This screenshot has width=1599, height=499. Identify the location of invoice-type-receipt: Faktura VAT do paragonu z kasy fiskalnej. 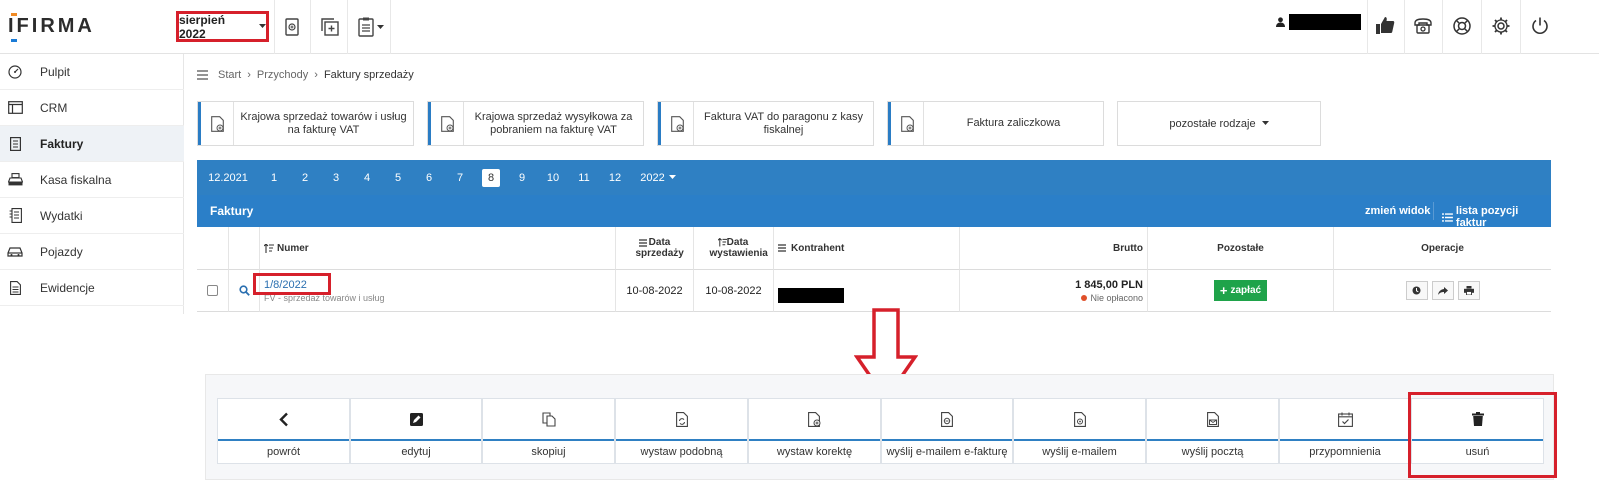
(765, 123).